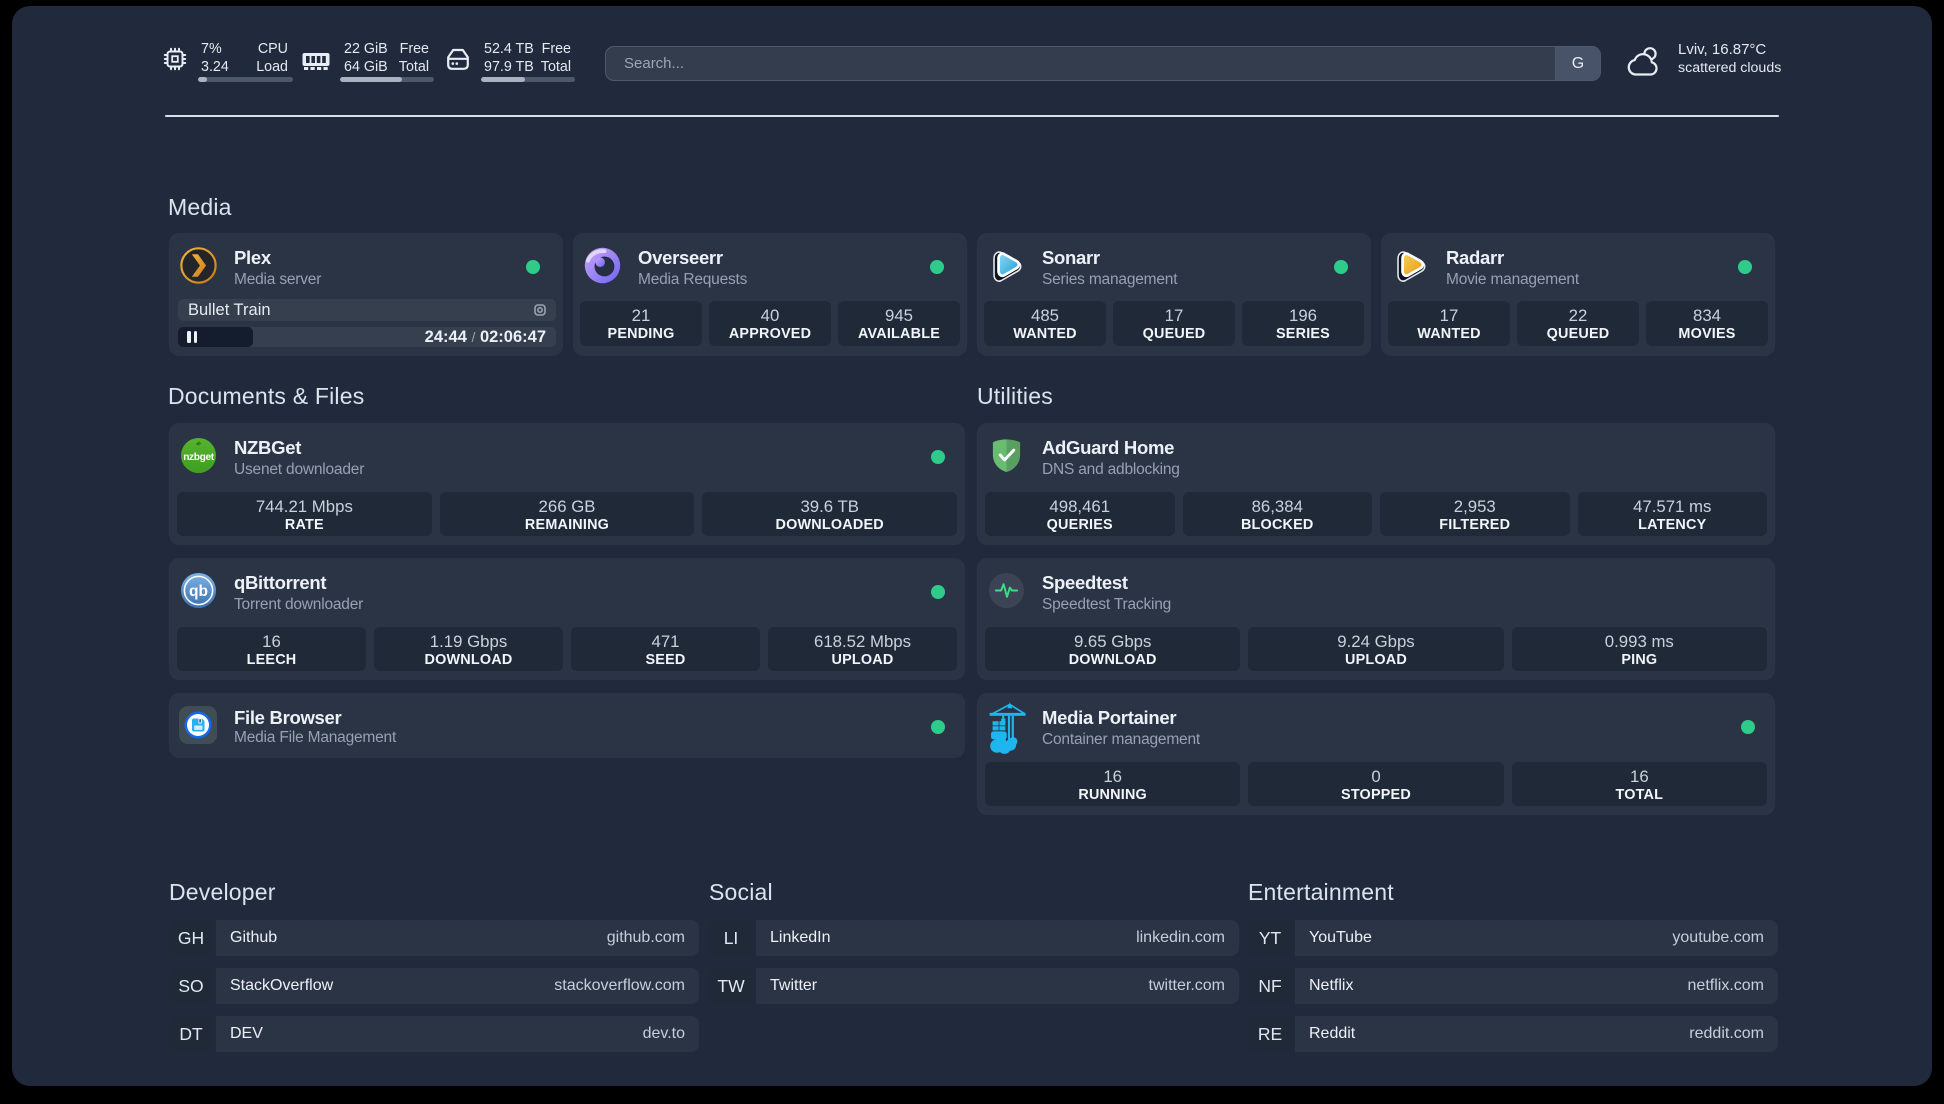  What do you see at coordinates (198, 591) in the screenshot?
I see `svg-text: qb` at bounding box center [198, 591].